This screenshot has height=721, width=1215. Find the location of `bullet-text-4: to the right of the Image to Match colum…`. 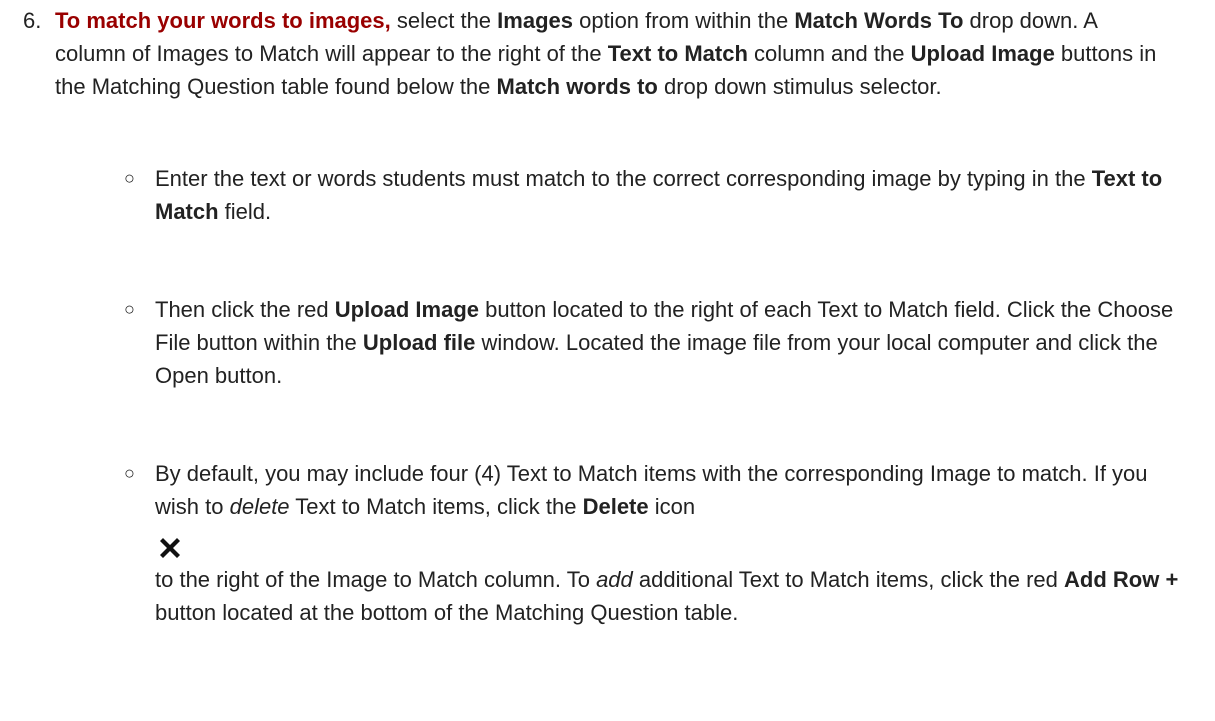

bullet-text-4: to the right of the Image to Match colum… is located at coordinates (376, 579).